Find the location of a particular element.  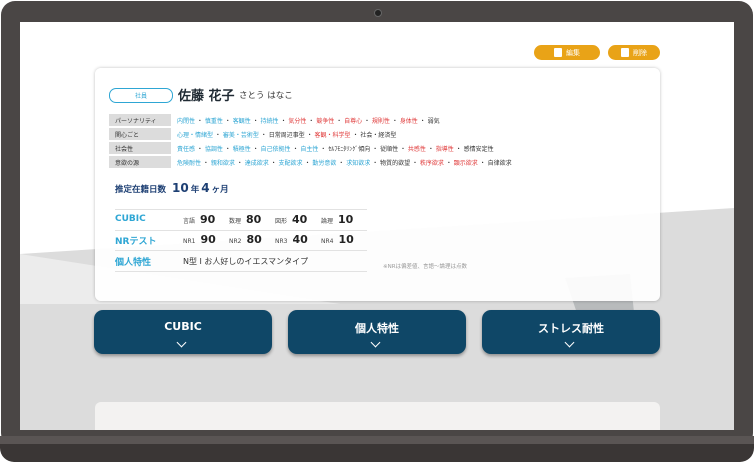

tenure-months: 4 is located at coordinates (205, 188).